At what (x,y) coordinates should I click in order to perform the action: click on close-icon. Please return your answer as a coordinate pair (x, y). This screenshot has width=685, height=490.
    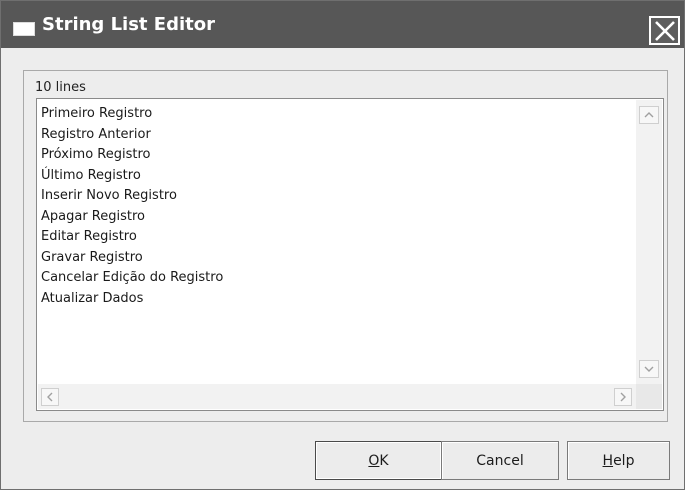
    Looking at the image, I should click on (665, 31).